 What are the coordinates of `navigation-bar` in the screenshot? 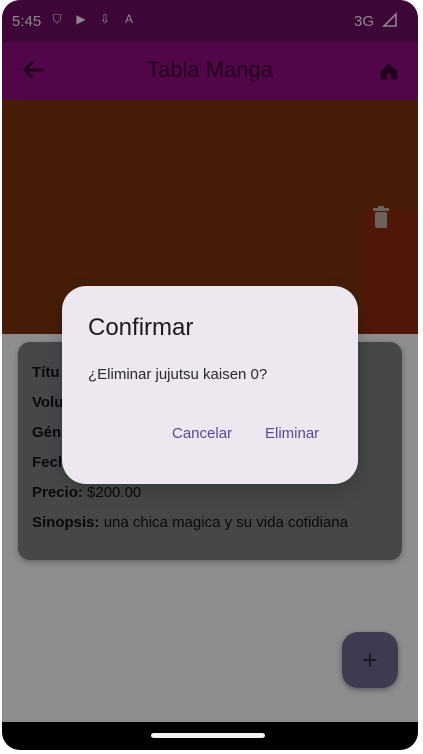 It's located at (210, 736).